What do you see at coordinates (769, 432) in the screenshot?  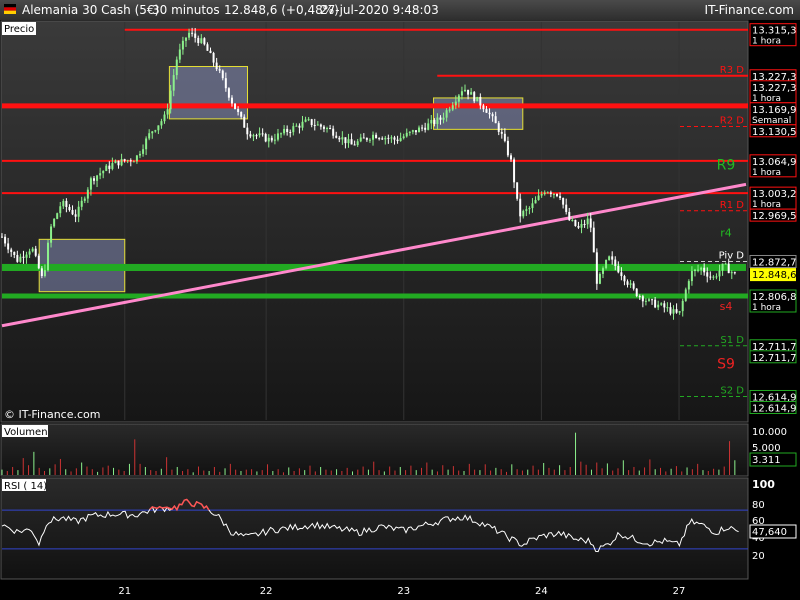 I see `volume-tick-10000: 10.000` at bounding box center [769, 432].